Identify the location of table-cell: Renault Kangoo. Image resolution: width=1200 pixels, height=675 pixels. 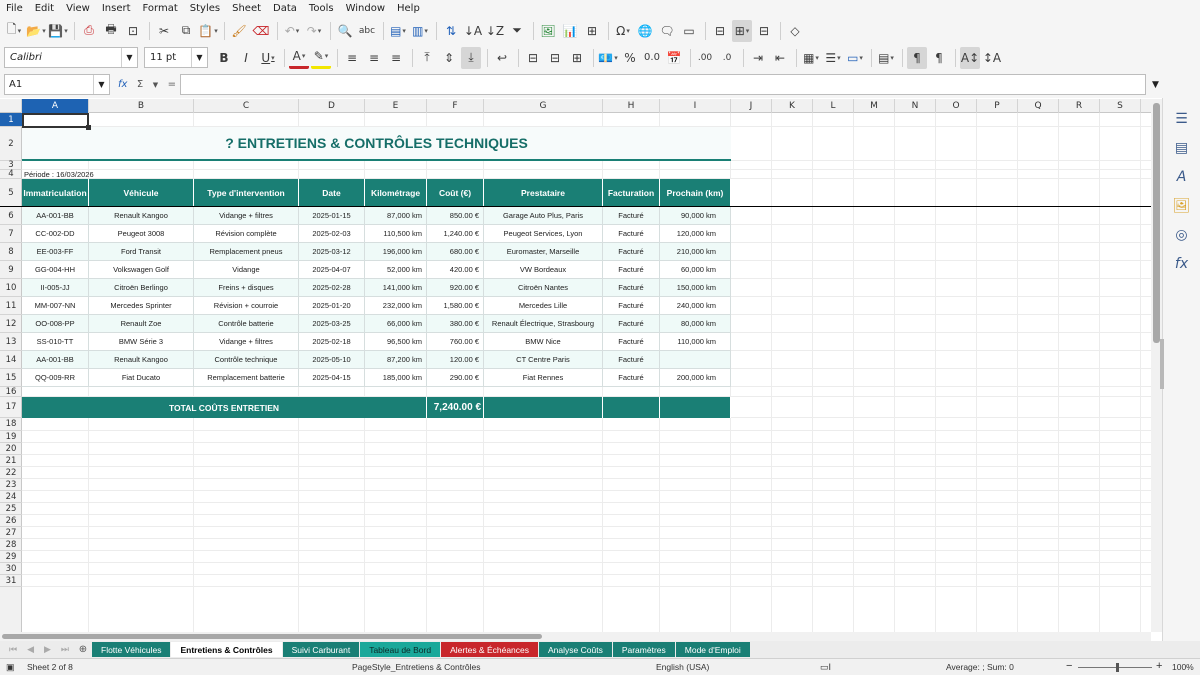
(141, 216).